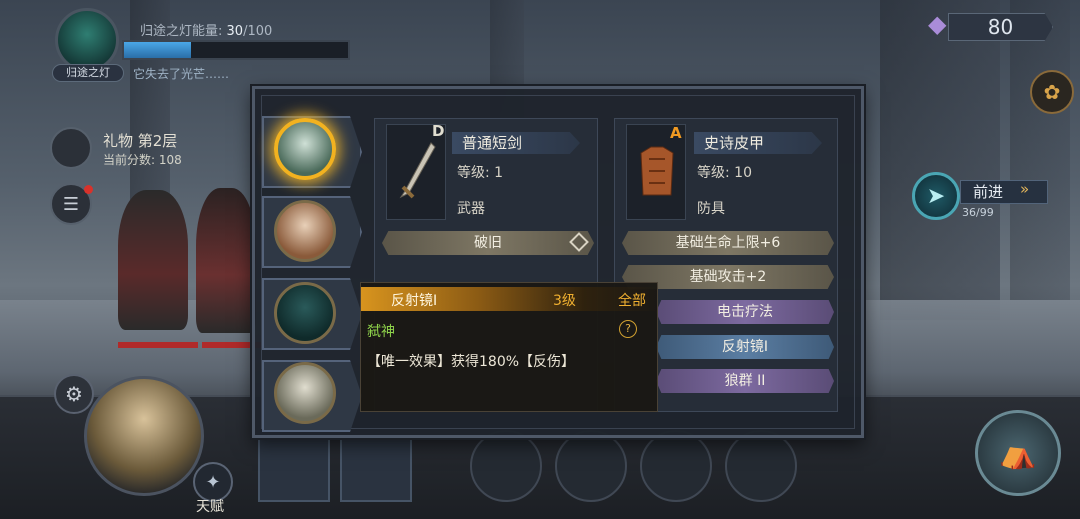  I want to click on bag-icon: ⛺, so click(1018, 453).